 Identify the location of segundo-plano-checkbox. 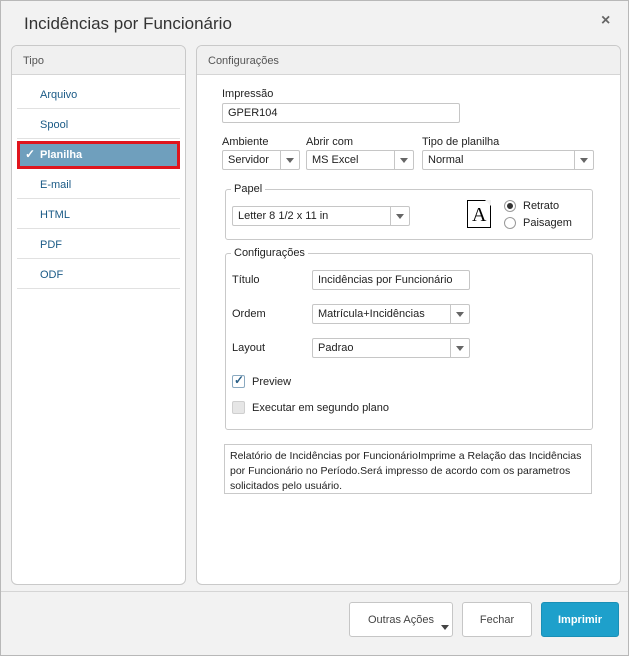
(238, 407).